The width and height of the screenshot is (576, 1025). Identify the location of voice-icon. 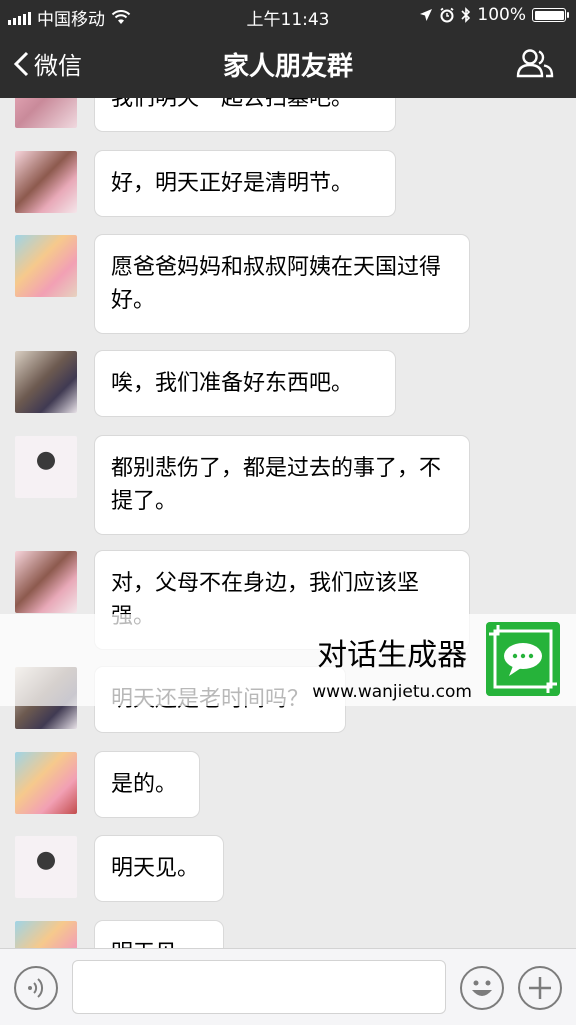
(36, 988).